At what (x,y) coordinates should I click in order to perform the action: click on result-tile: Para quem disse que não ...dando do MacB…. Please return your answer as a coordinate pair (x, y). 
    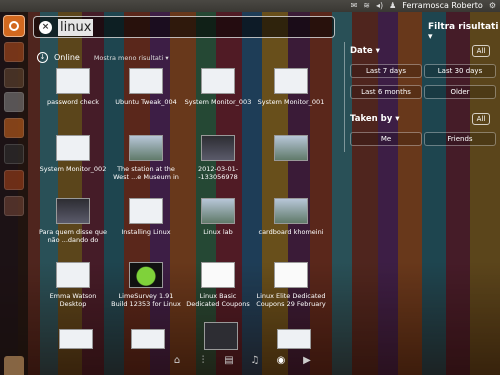
    Looking at the image, I should click on (73, 221).